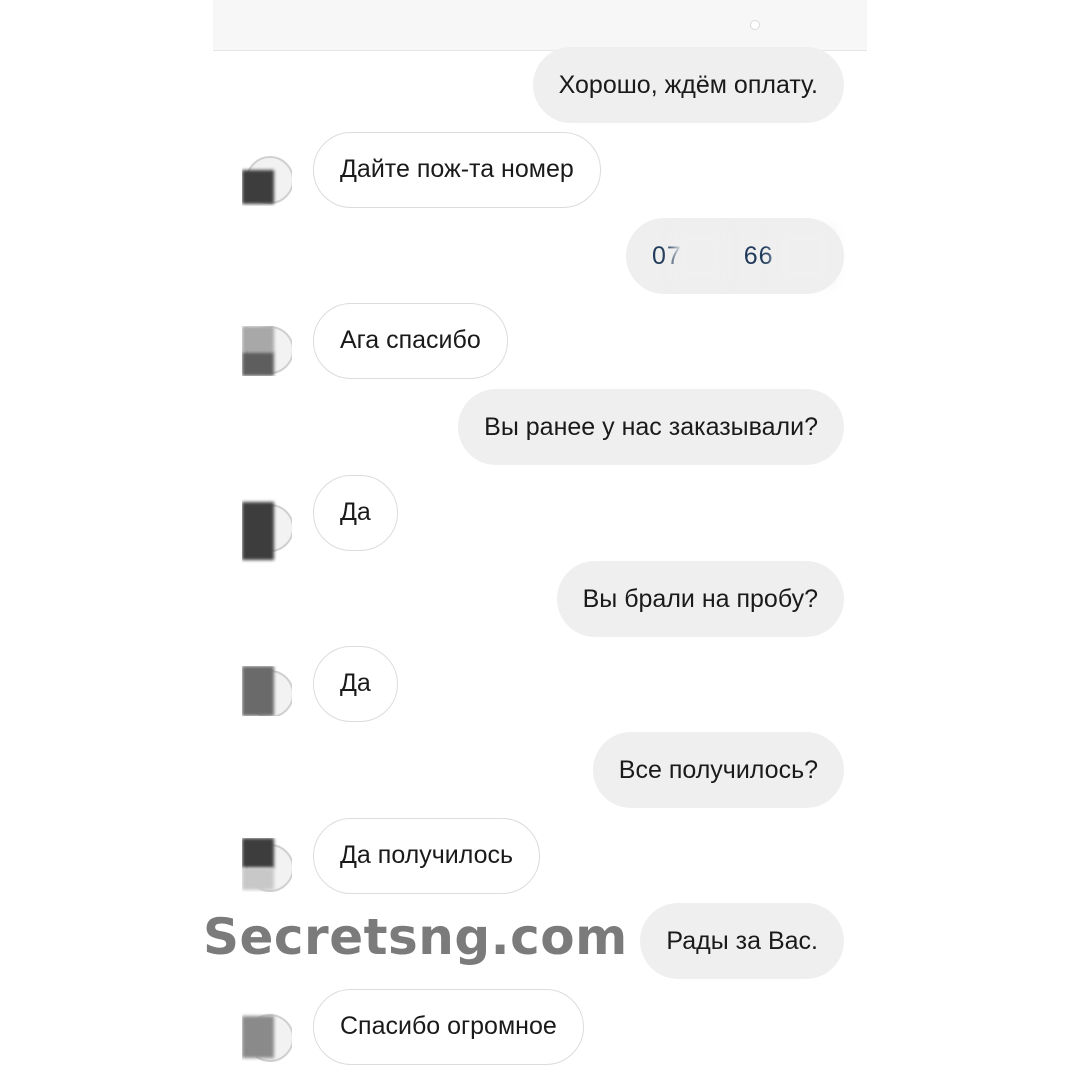 The image size is (1080, 1080). What do you see at coordinates (735, 256) in the screenshot?
I see `outgoing-phone-message: 07 66` at bounding box center [735, 256].